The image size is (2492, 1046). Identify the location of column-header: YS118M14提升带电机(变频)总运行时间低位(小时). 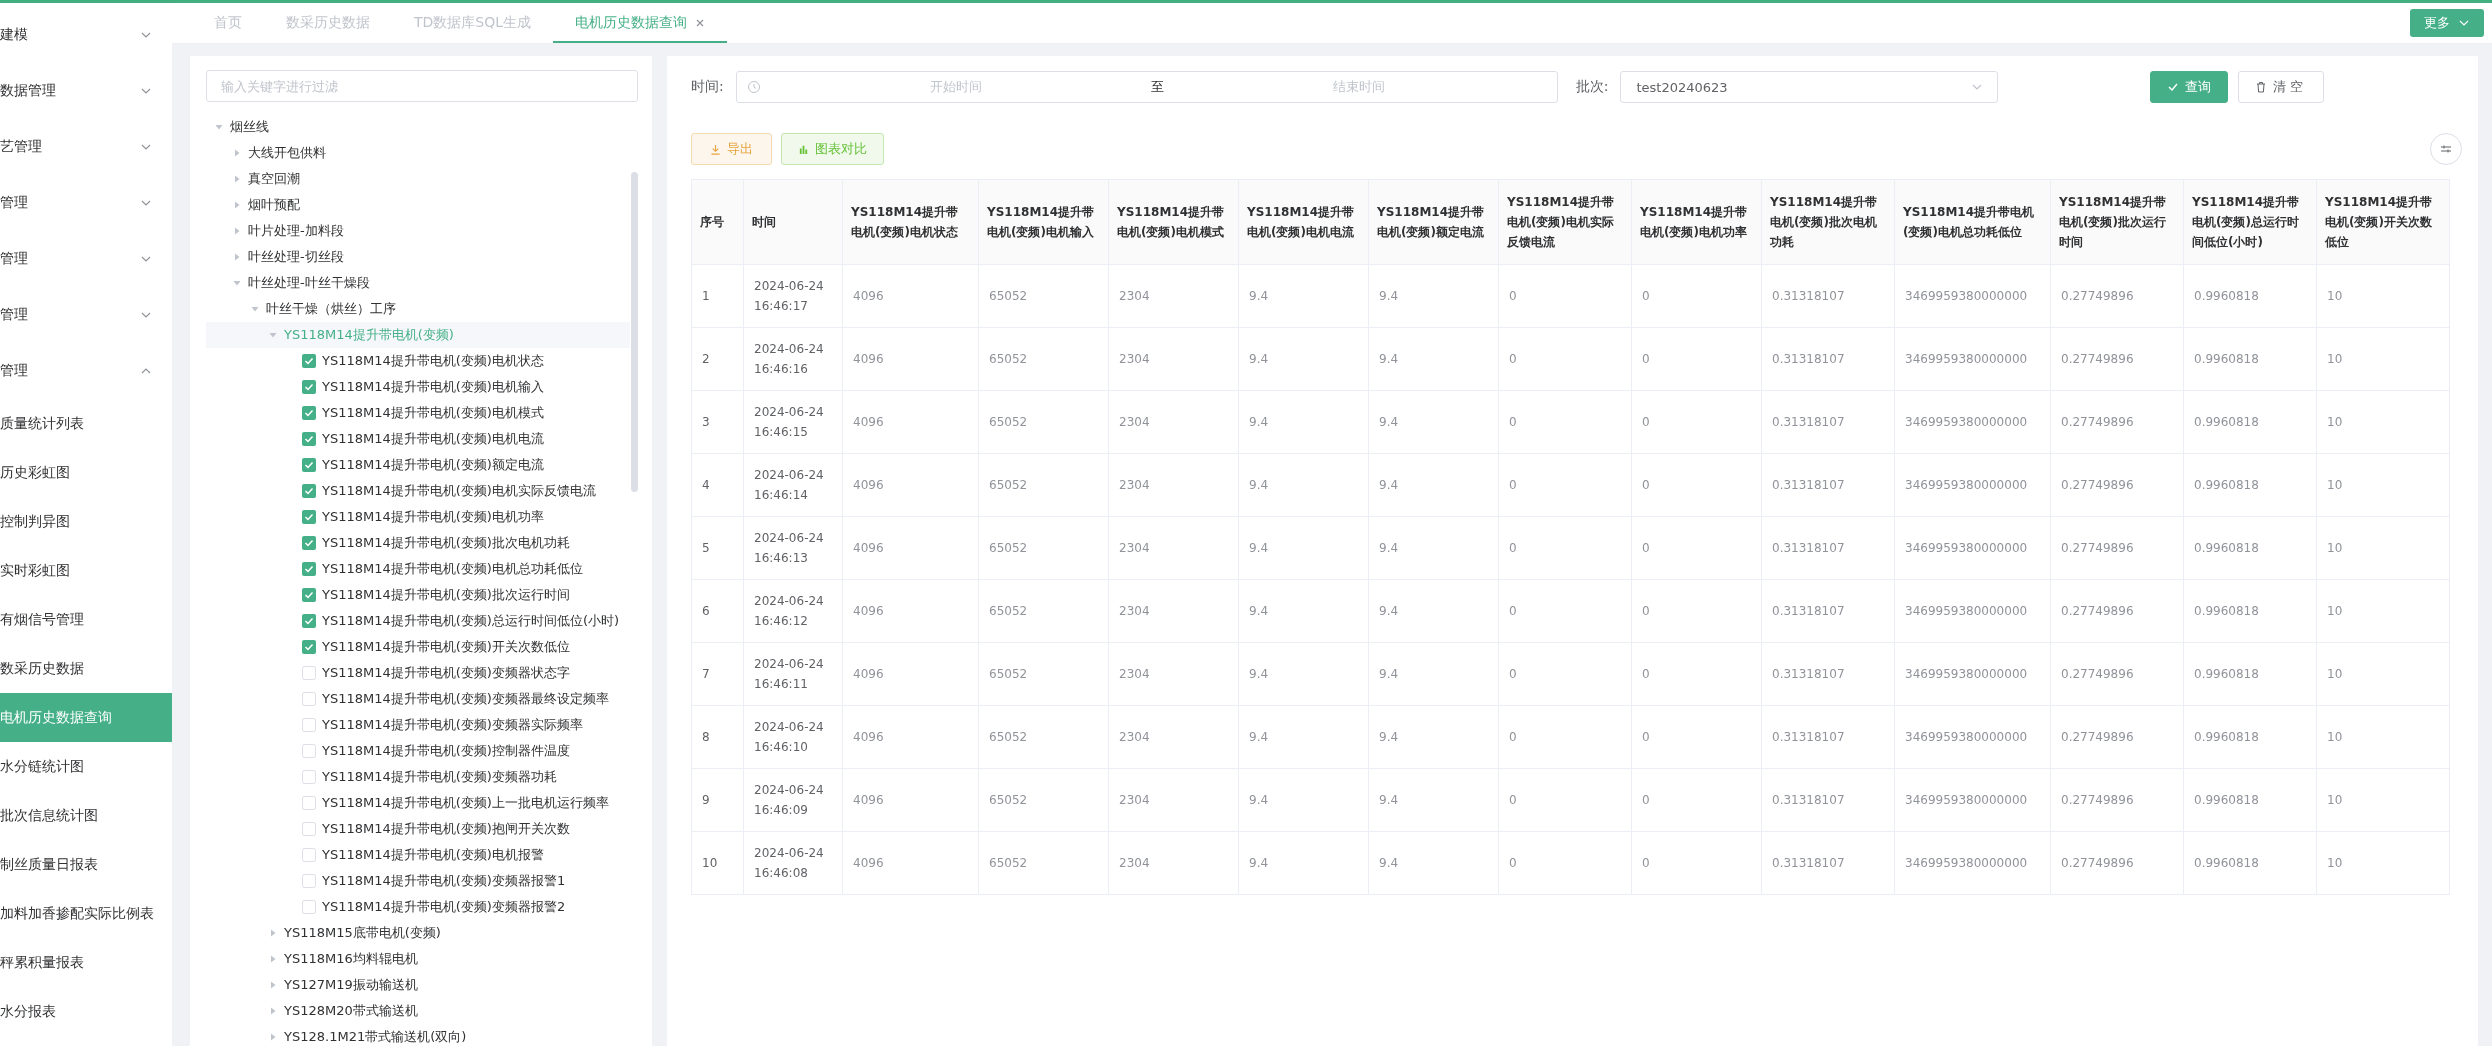
(2250, 222).